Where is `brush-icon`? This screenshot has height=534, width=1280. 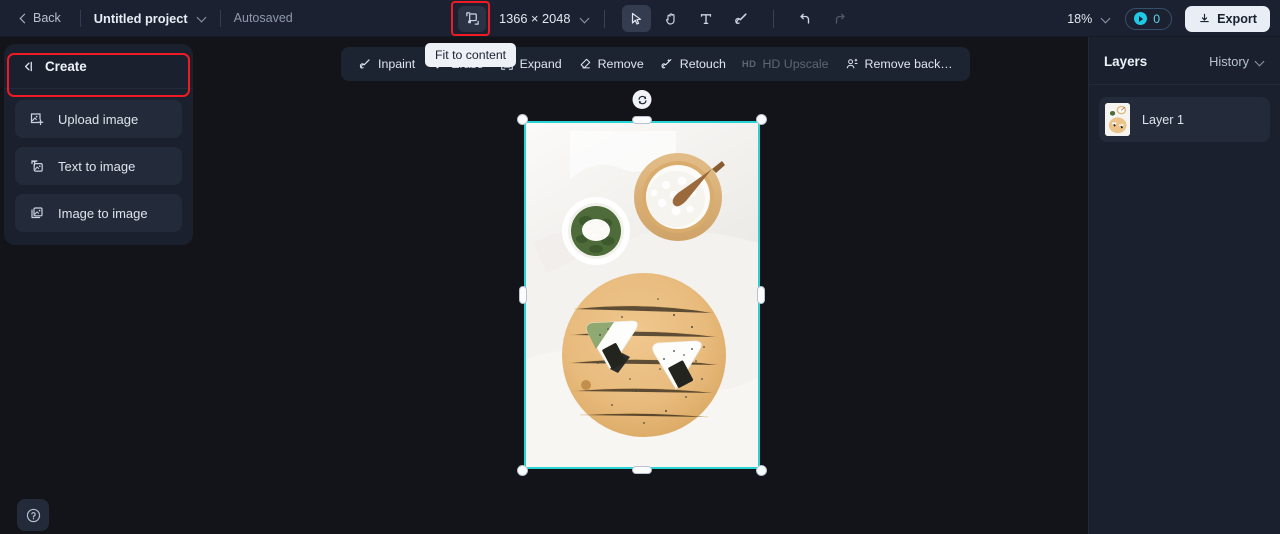
brush-icon is located at coordinates (741, 18).